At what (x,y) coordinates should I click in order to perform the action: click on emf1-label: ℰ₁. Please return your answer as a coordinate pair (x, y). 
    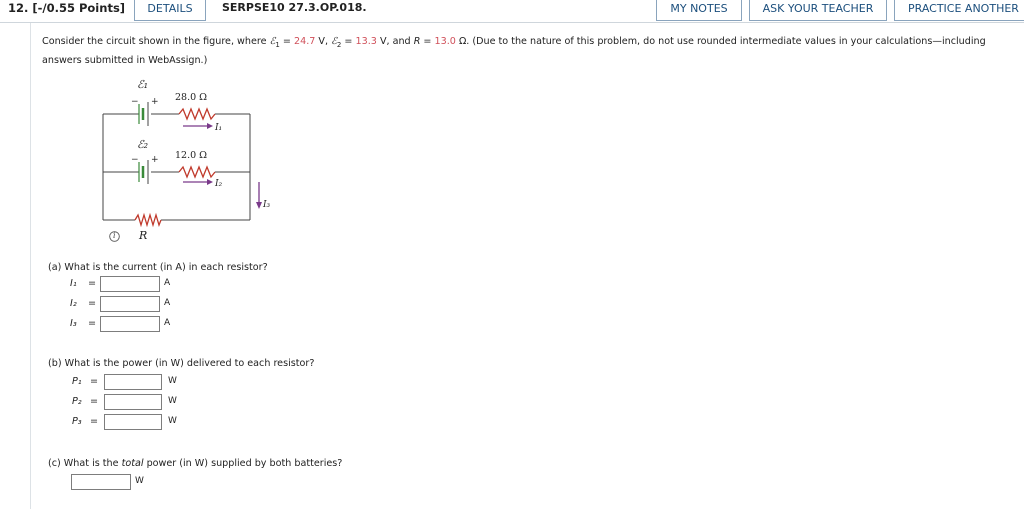
    Looking at the image, I should click on (142, 84).